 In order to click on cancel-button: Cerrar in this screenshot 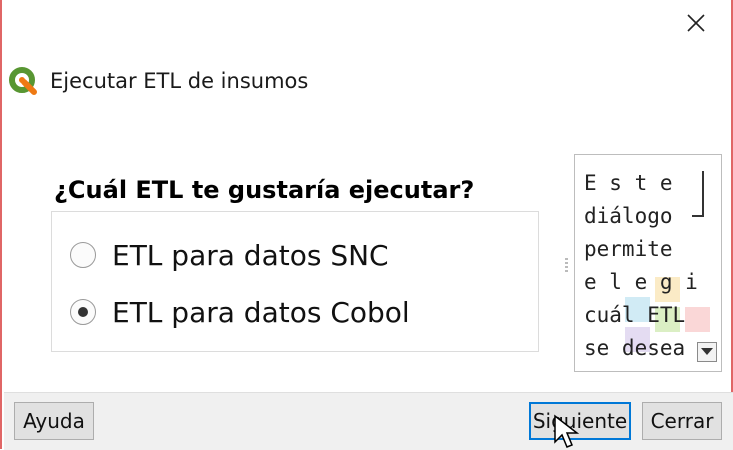, I will do `click(682, 421)`.